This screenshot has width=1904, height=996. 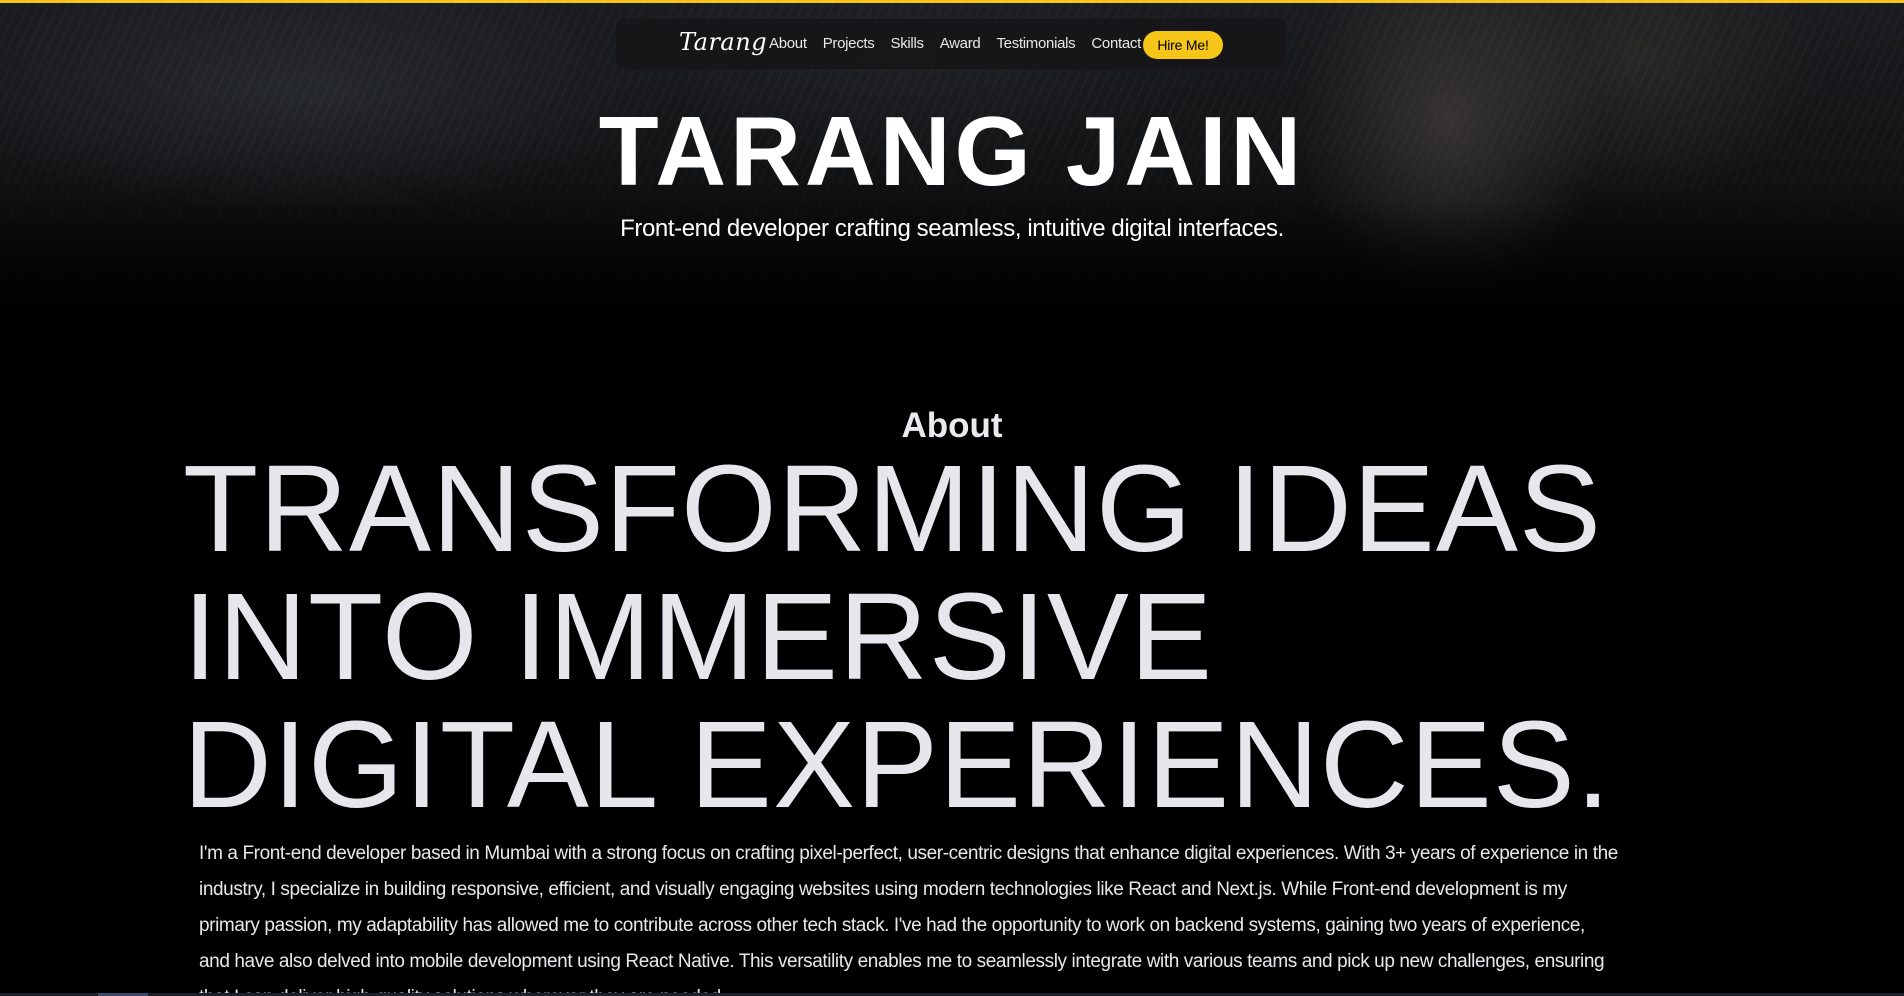 What do you see at coordinates (960, 43) in the screenshot?
I see `nav-link-award: Award` at bounding box center [960, 43].